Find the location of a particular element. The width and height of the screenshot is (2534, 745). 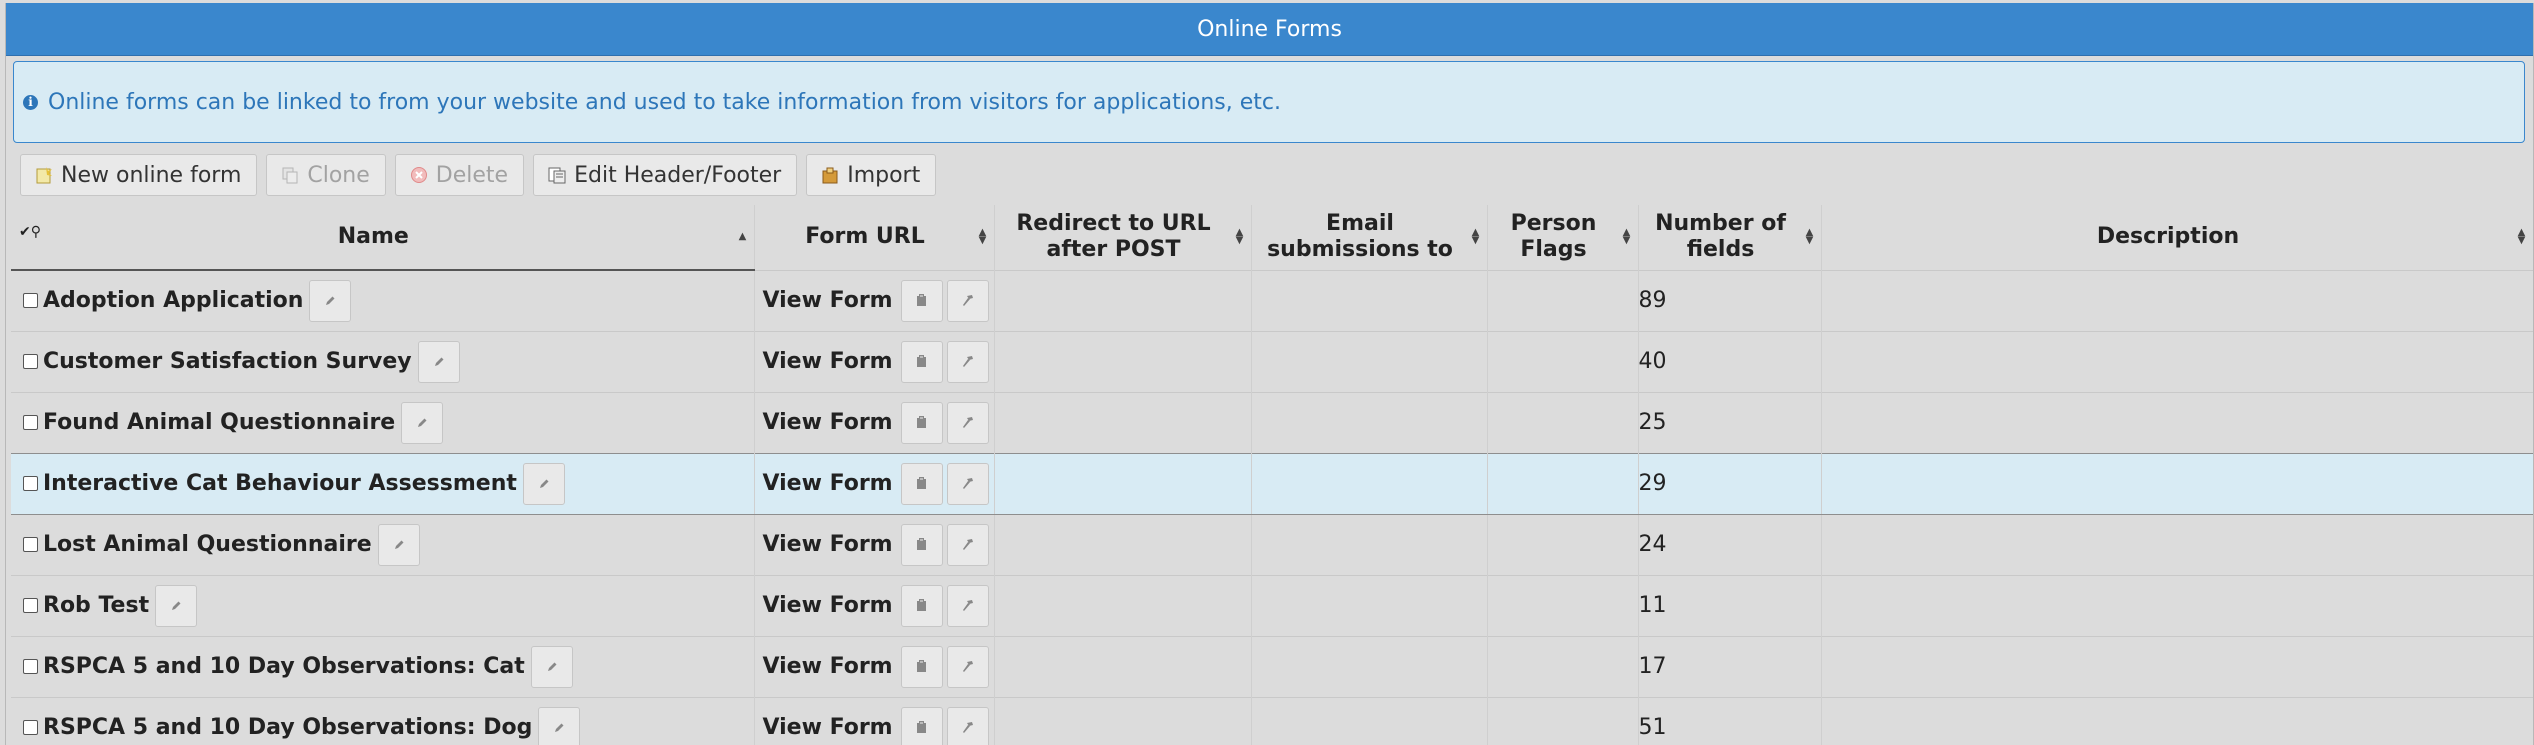

form-name-link: Rob Test is located at coordinates (96, 605).